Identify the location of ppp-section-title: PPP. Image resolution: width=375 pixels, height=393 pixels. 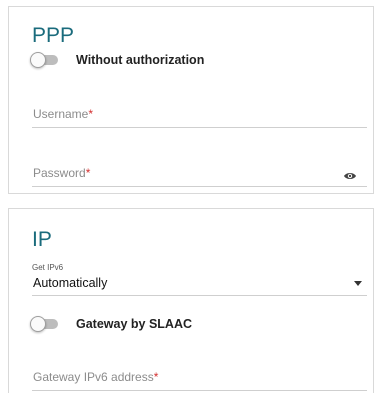
(53, 35).